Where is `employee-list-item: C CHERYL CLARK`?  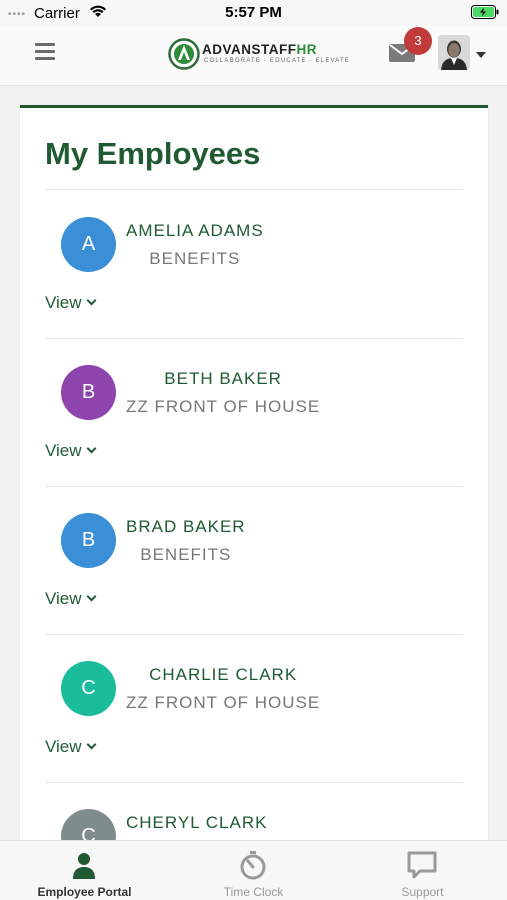
employee-list-item: C CHERYL CLARK is located at coordinates (254, 813).